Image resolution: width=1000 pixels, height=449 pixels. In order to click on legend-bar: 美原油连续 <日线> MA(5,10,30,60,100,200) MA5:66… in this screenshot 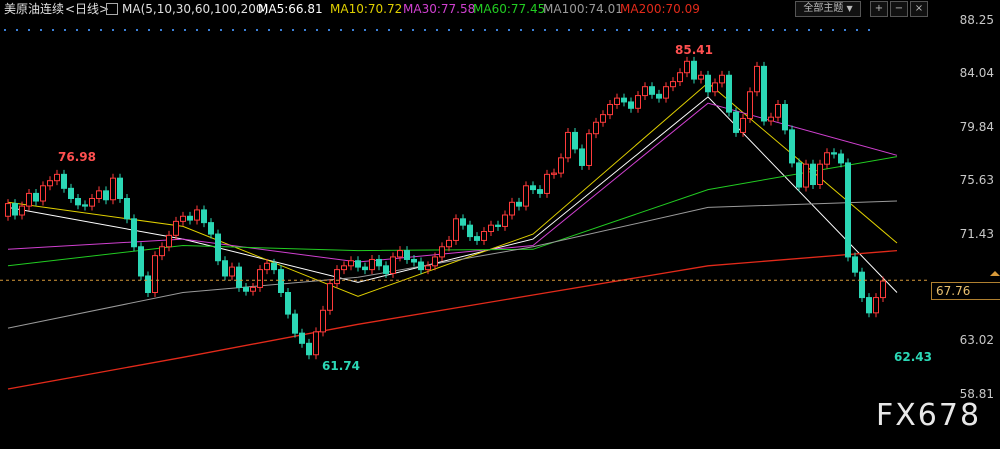, I will do `click(500, 9)`.